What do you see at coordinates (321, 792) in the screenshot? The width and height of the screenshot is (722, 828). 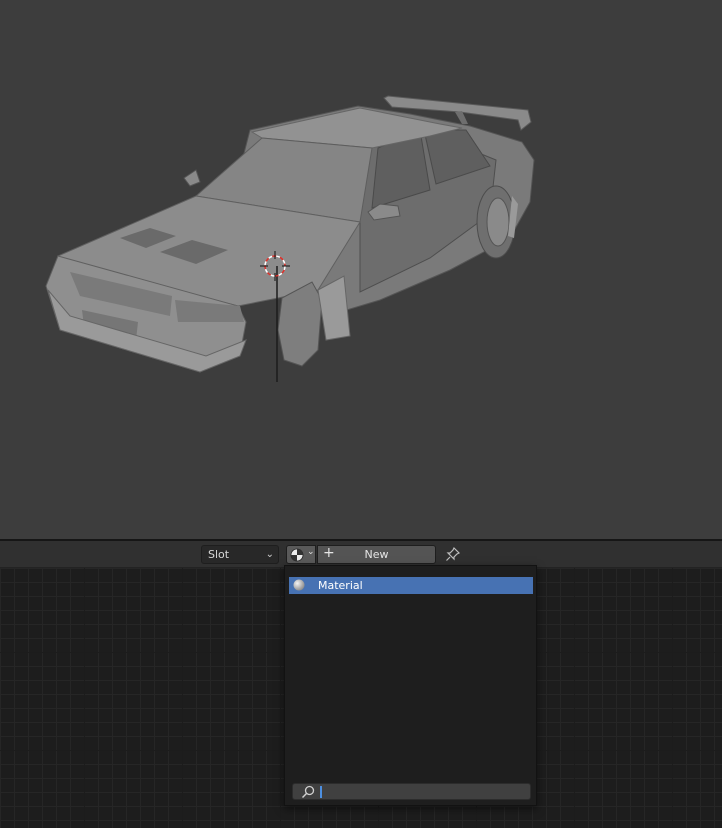 I see `text-caret` at bounding box center [321, 792].